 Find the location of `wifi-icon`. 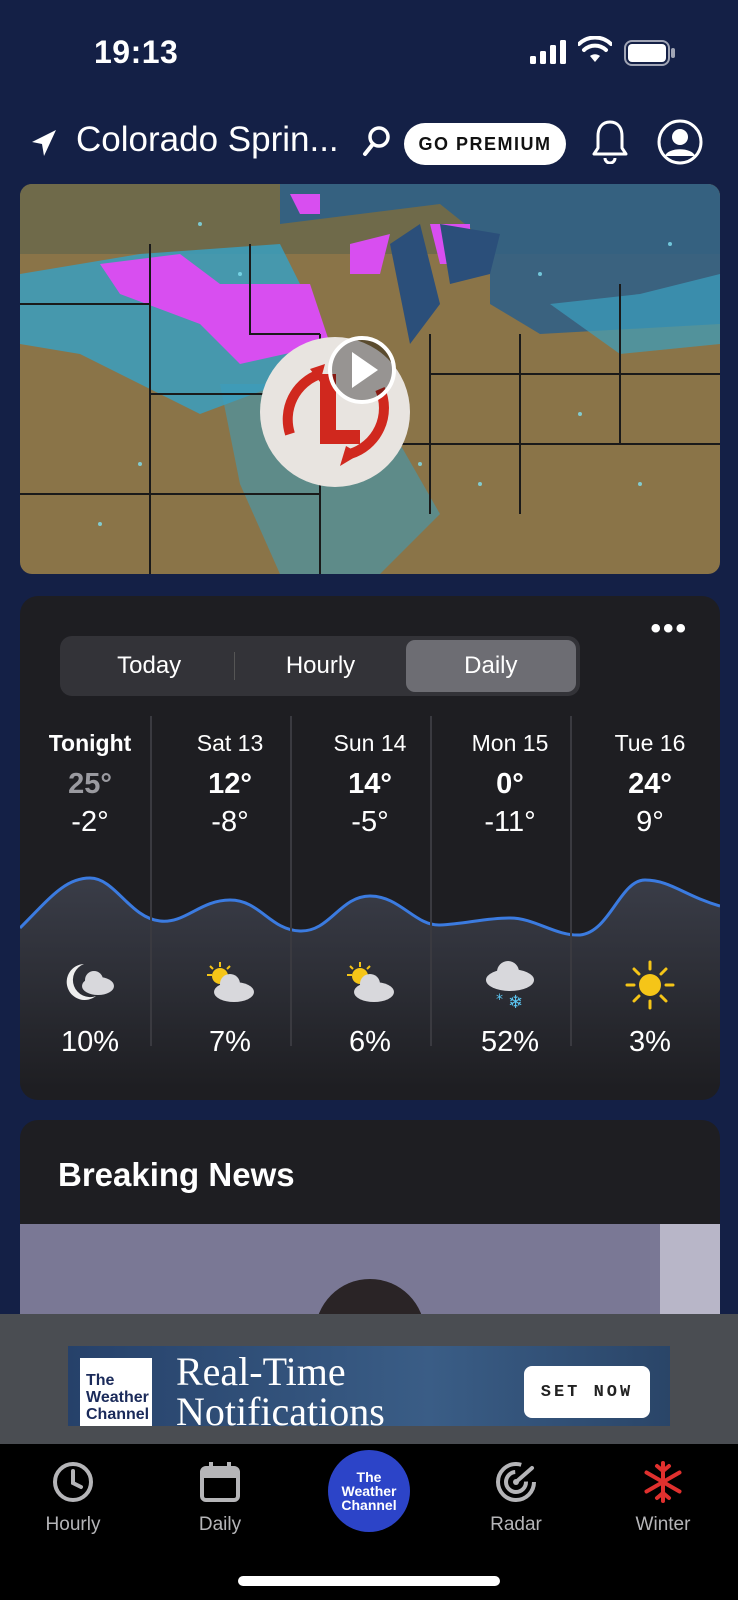

wifi-icon is located at coordinates (595, 49).